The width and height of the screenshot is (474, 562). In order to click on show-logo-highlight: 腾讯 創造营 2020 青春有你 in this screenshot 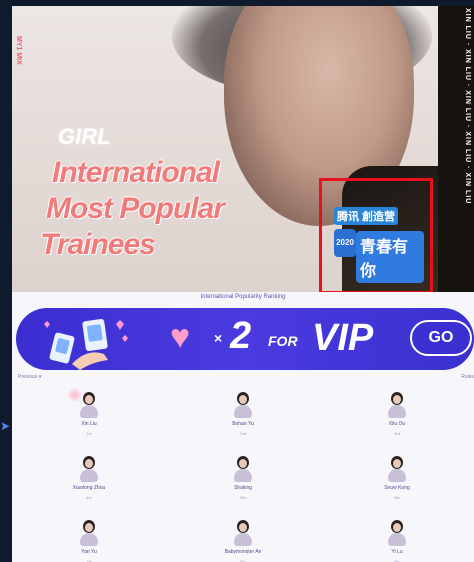, I will do `click(376, 235)`.